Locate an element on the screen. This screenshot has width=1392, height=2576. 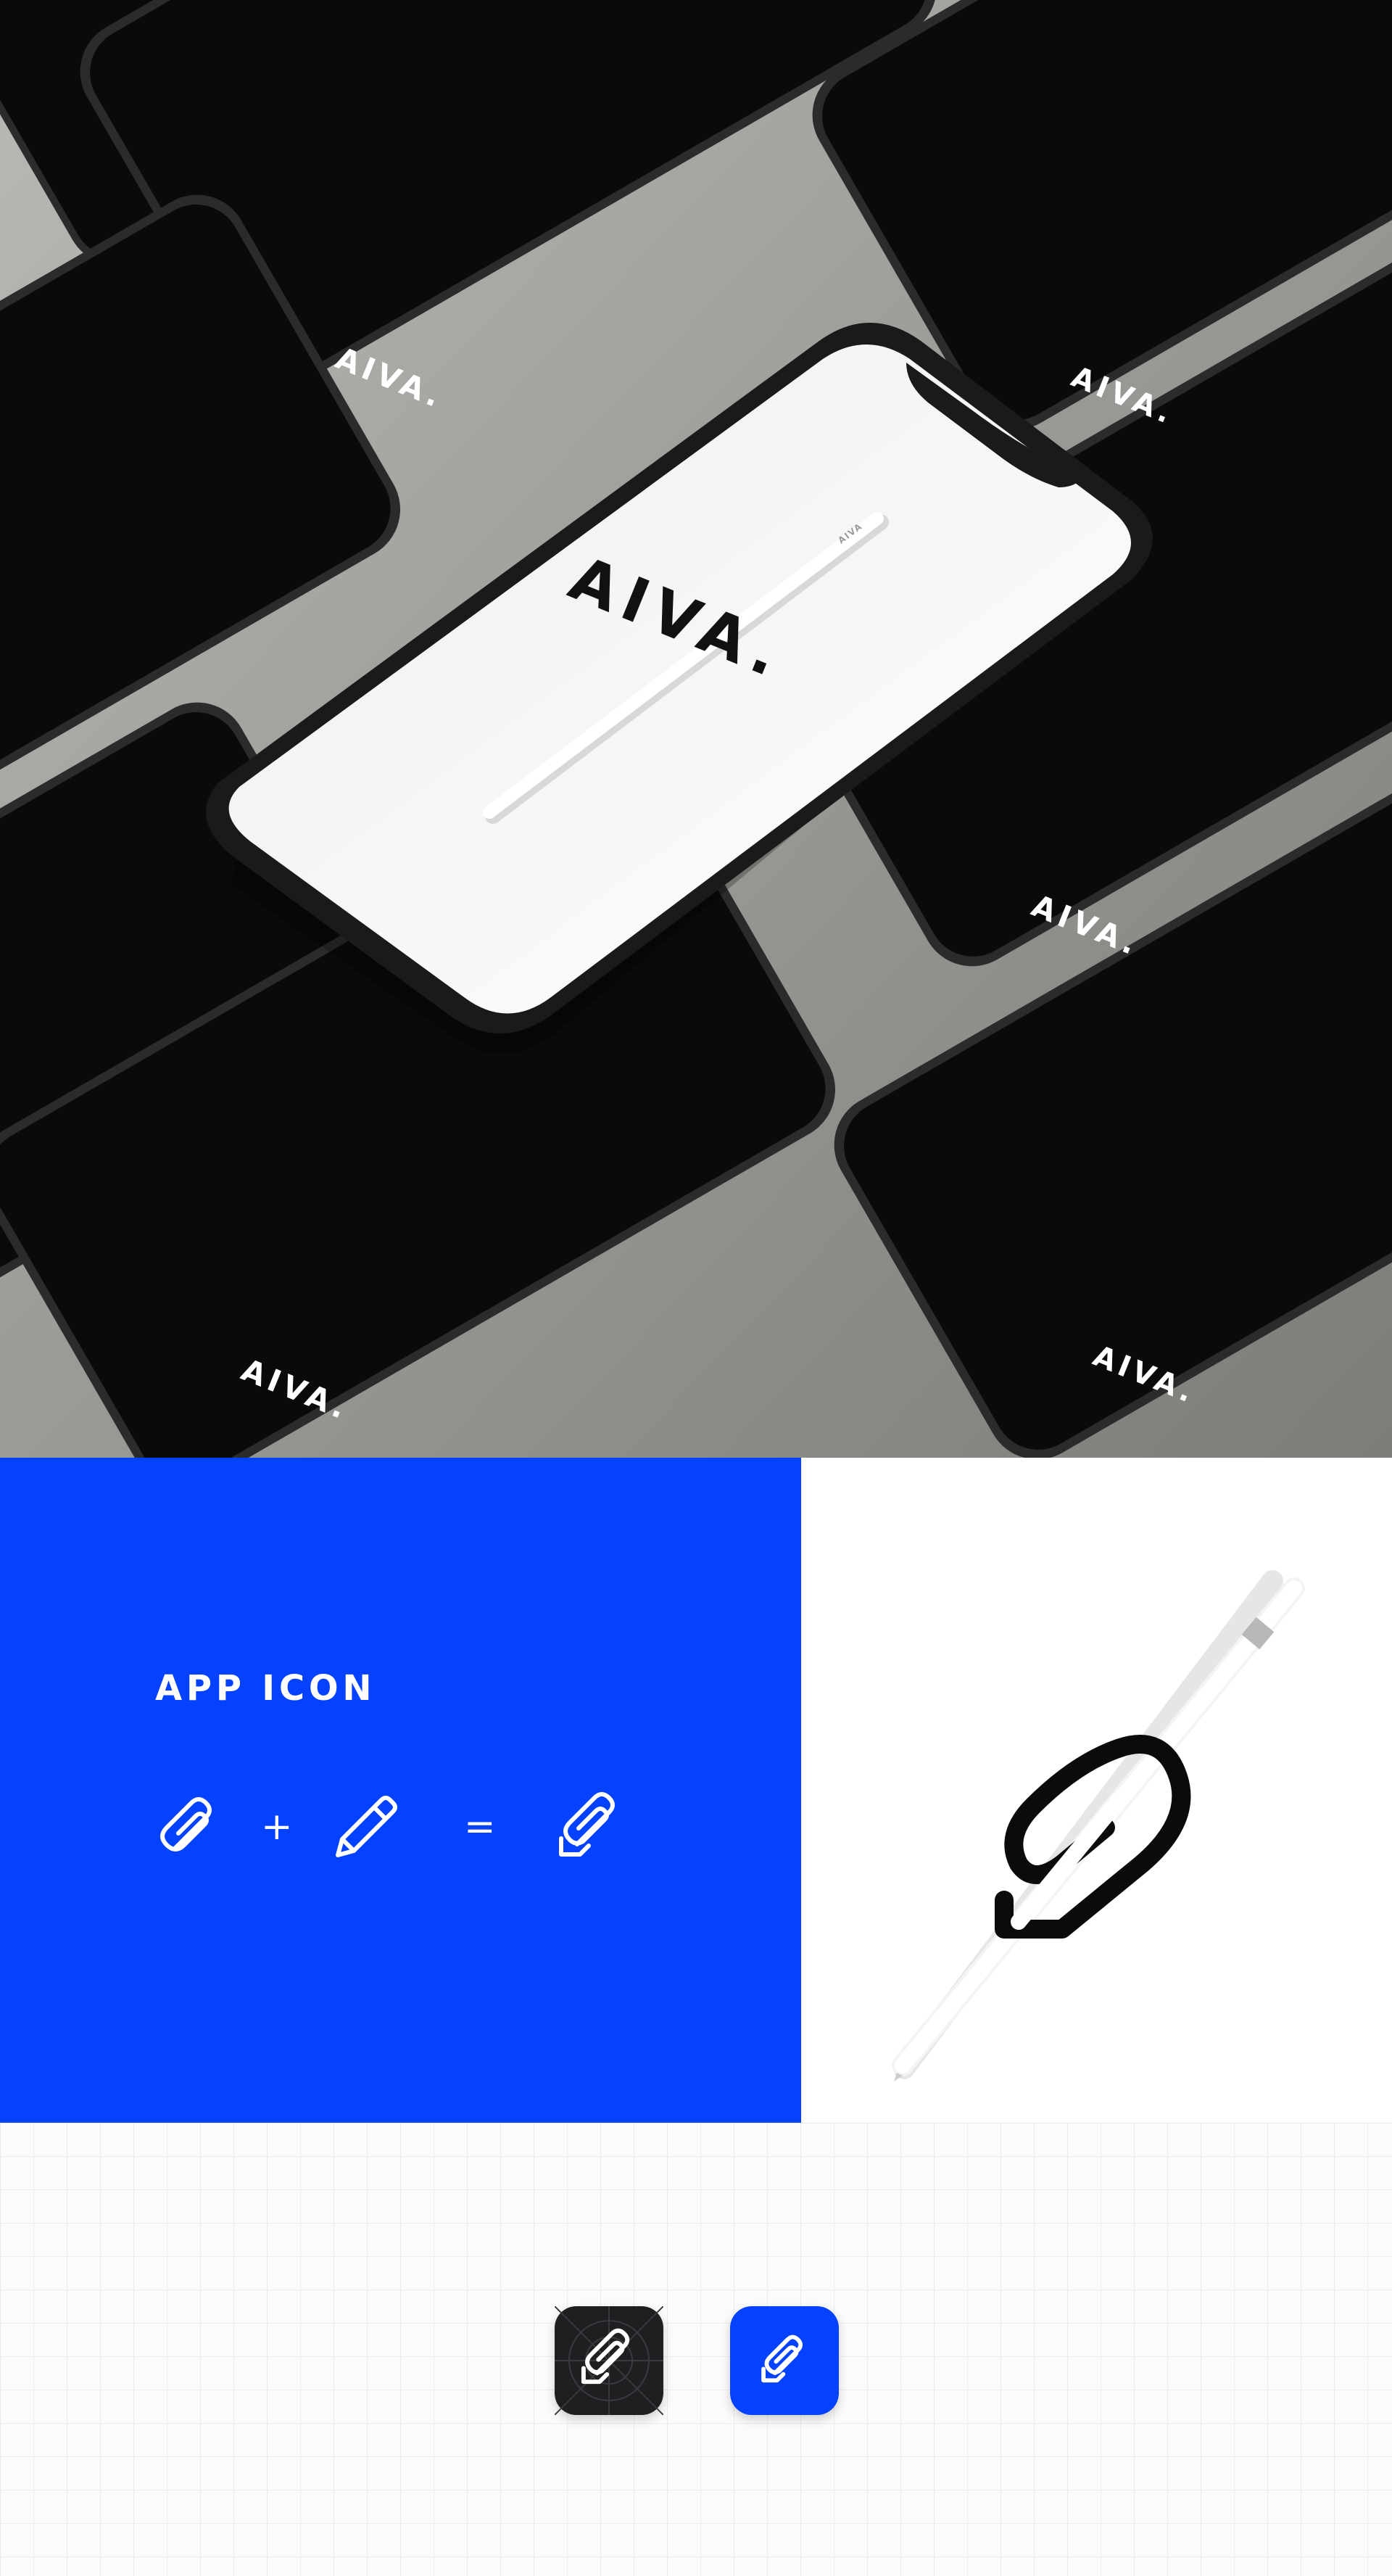
app-icon-panel: APP ICON + = is located at coordinates (400, 1790).